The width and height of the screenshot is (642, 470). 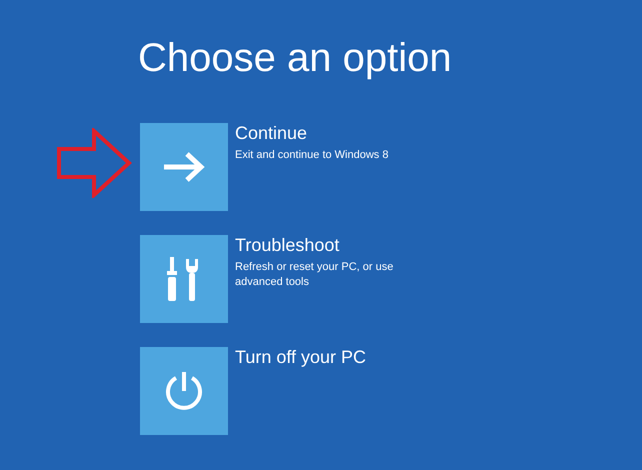 What do you see at coordinates (295, 58) in the screenshot?
I see `page-title: Choose an option` at bounding box center [295, 58].